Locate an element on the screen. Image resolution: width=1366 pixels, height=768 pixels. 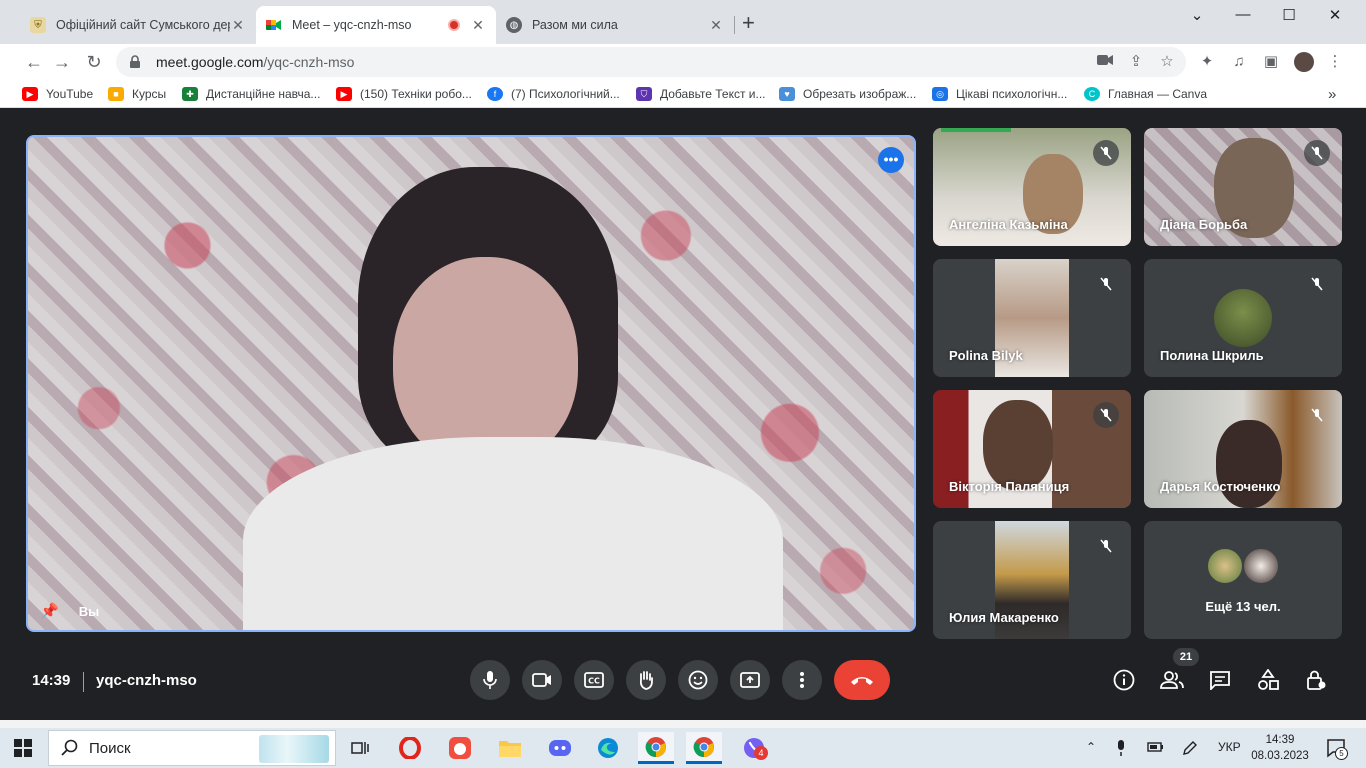
language-indicator: УКР is located at coordinates (1229, 747).